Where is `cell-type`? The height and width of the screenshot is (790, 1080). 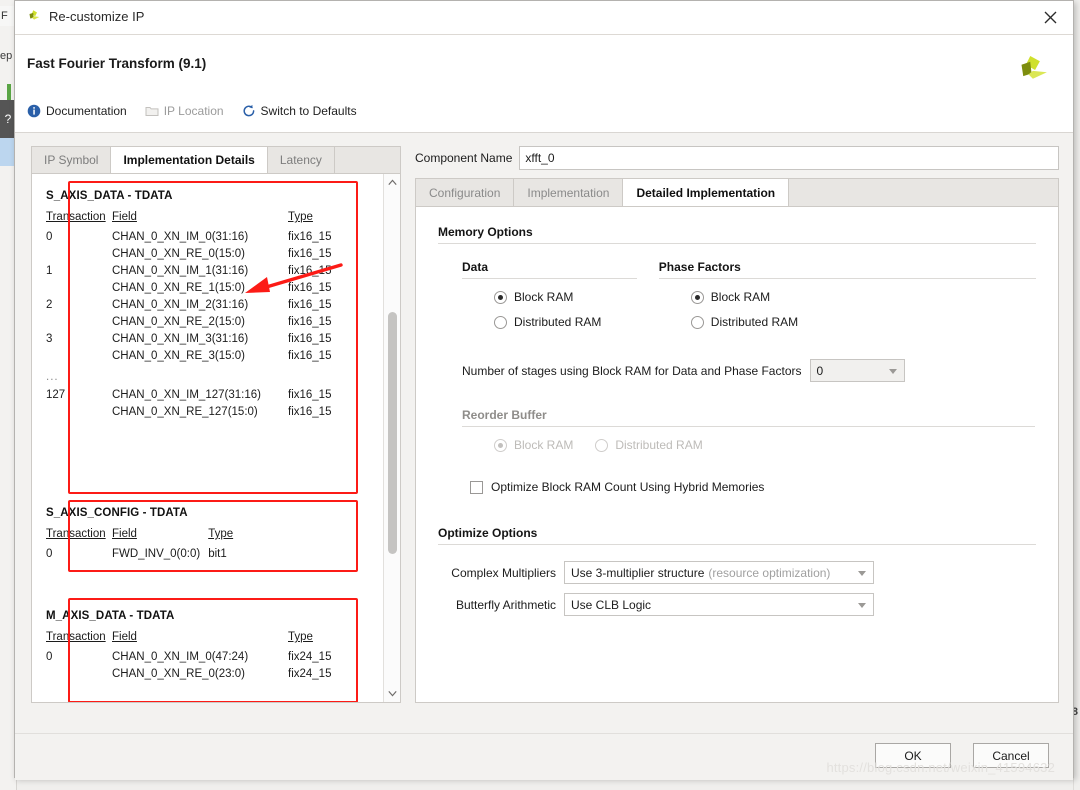 cell-type is located at coordinates (319, 376).